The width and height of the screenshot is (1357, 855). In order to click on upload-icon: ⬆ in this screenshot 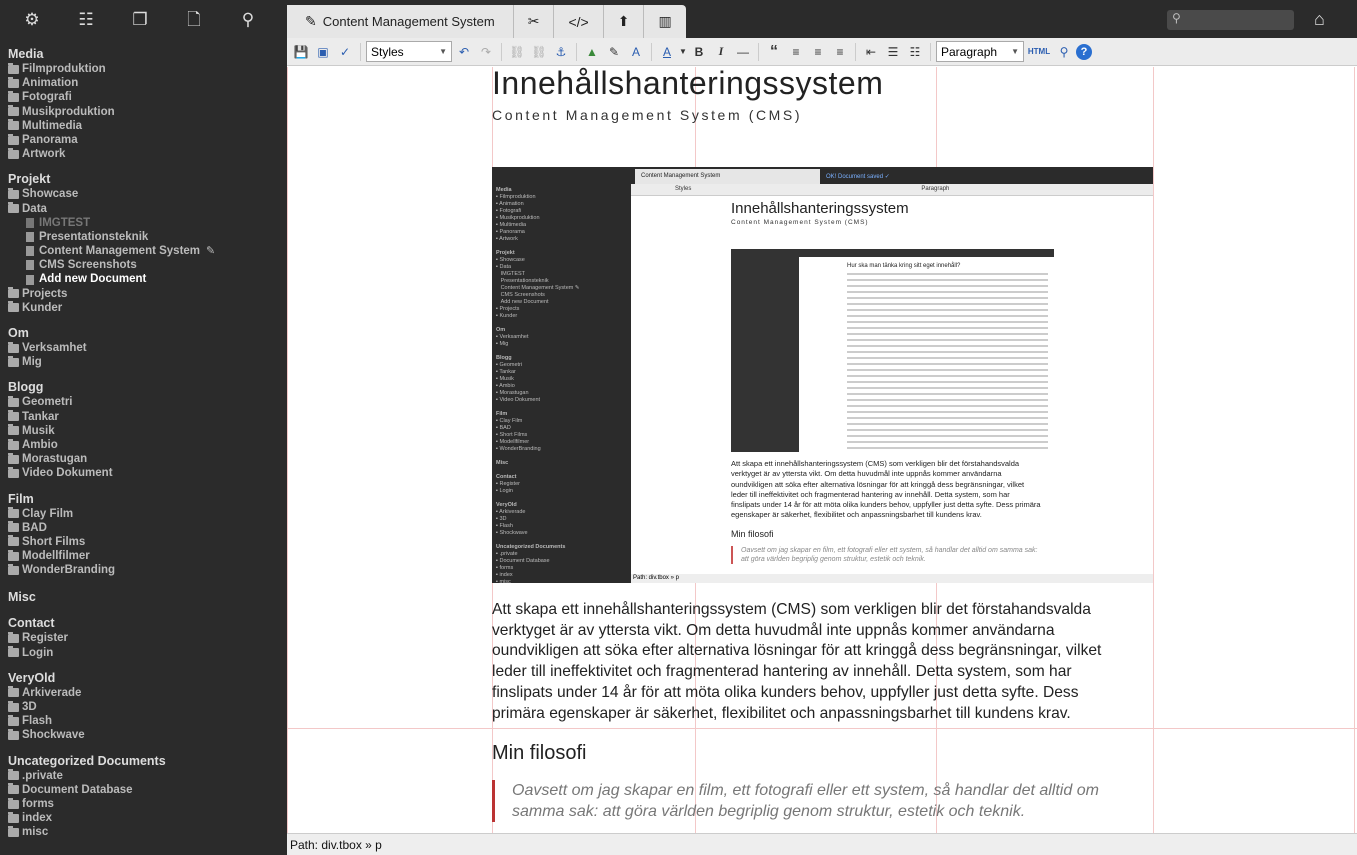, I will do `click(623, 21)`.